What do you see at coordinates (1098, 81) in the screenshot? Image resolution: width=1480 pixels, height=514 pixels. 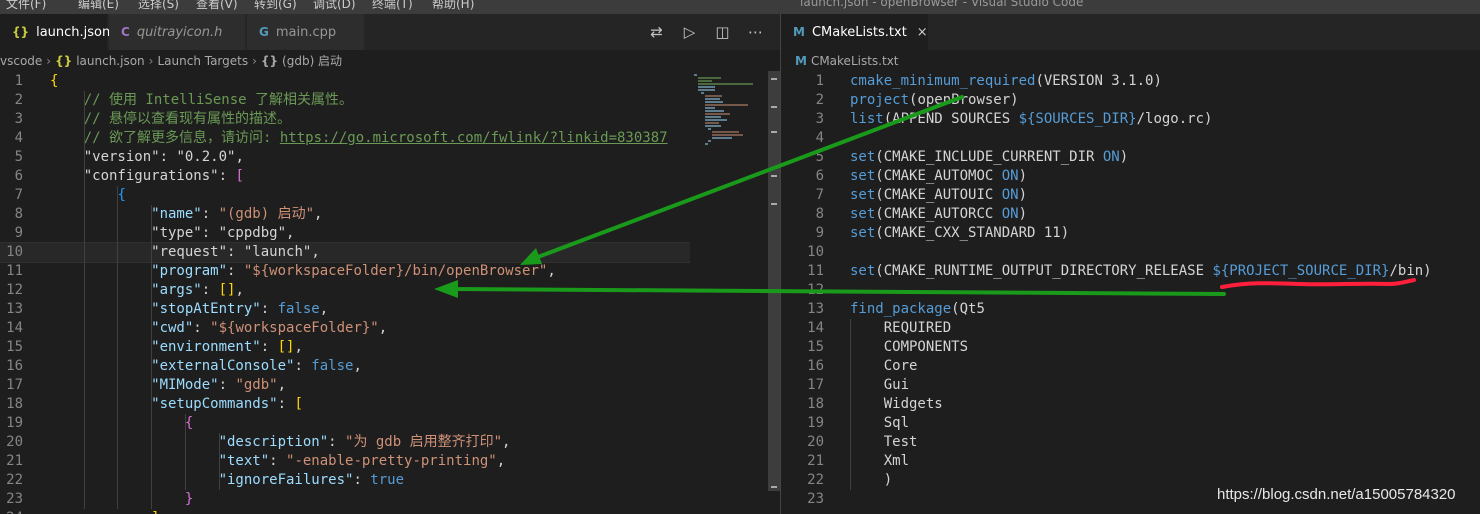 I see `code-token: (VERSION 3.1.0)` at bounding box center [1098, 81].